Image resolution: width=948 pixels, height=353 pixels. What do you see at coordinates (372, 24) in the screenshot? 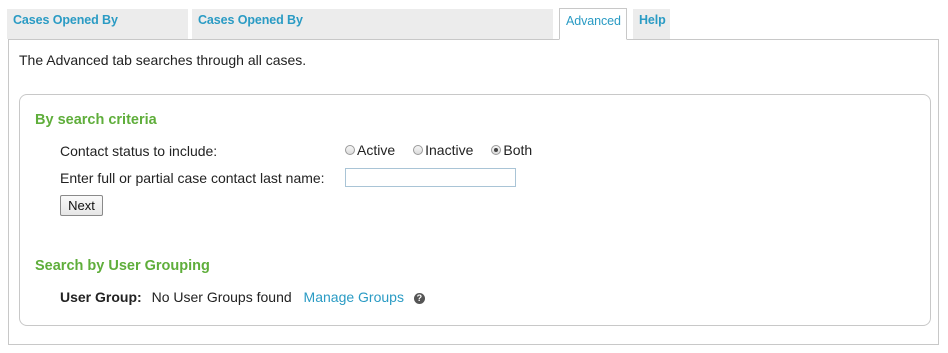
I see `tab-cases-opened-by-2: Cases Opened By` at bounding box center [372, 24].